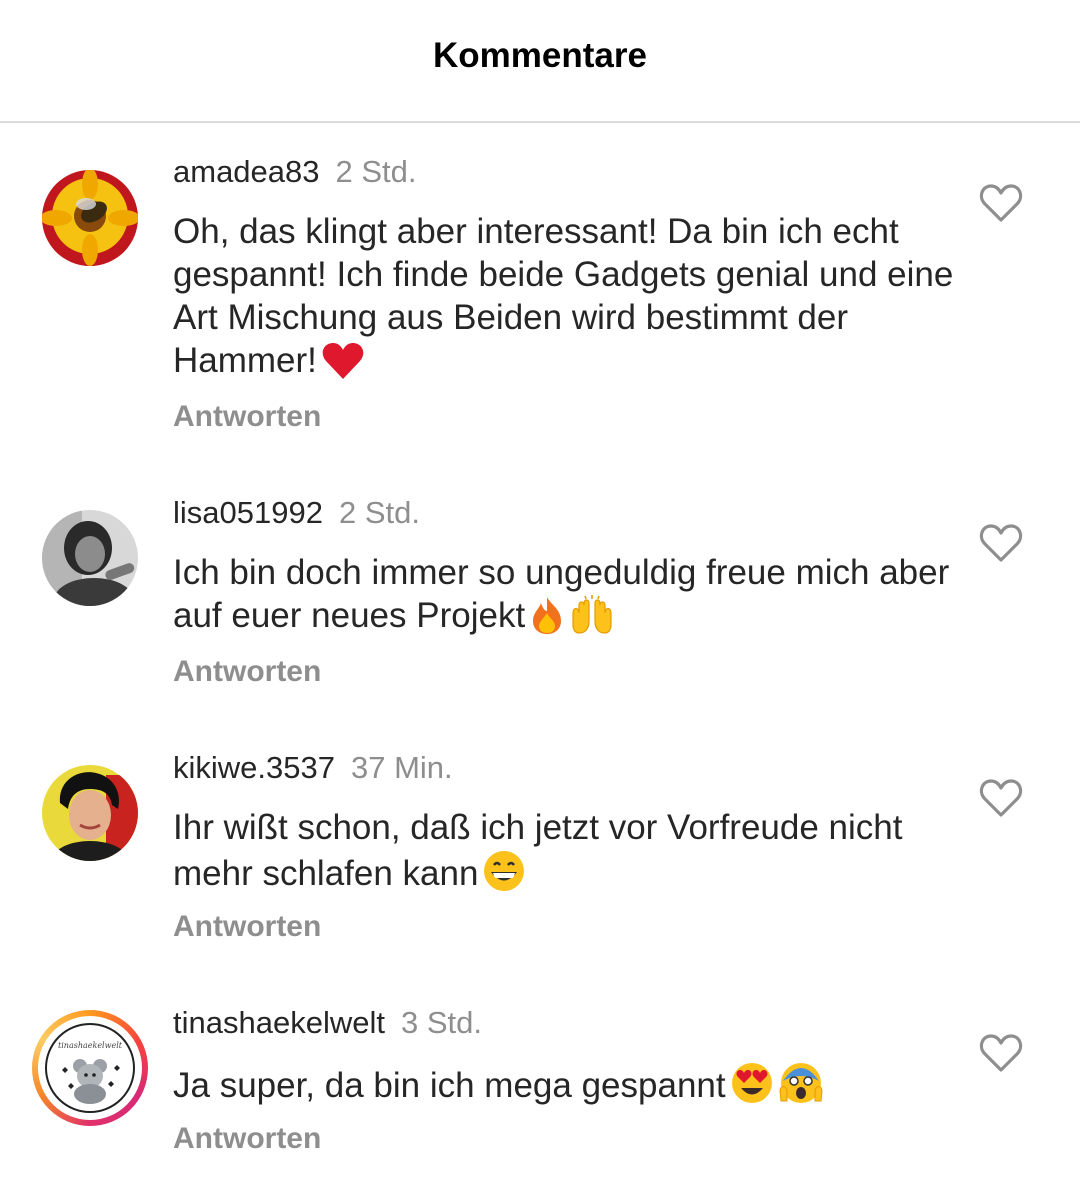  What do you see at coordinates (592, 620) in the screenshot?
I see `raising-hands-emoji` at bounding box center [592, 620].